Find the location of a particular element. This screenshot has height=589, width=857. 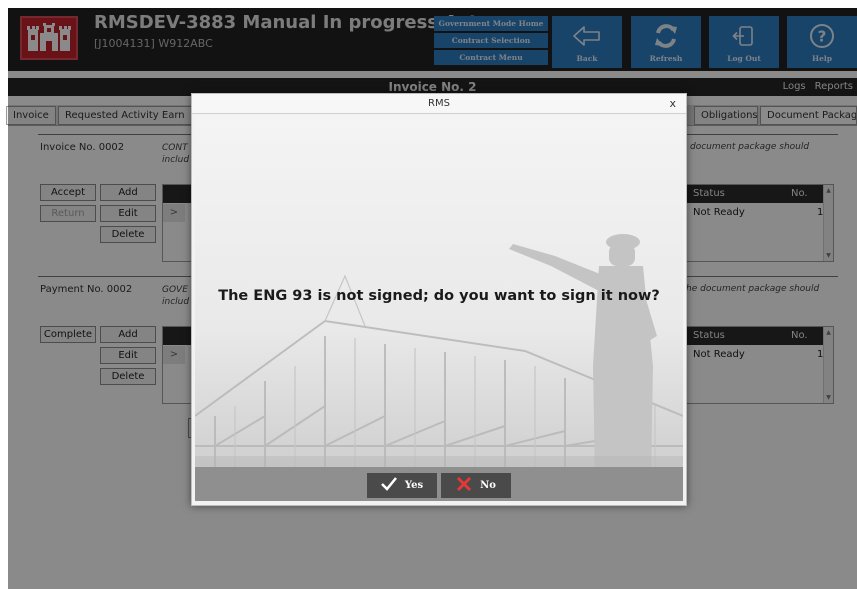

yes-button: Yes is located at coordinates (402, 485).